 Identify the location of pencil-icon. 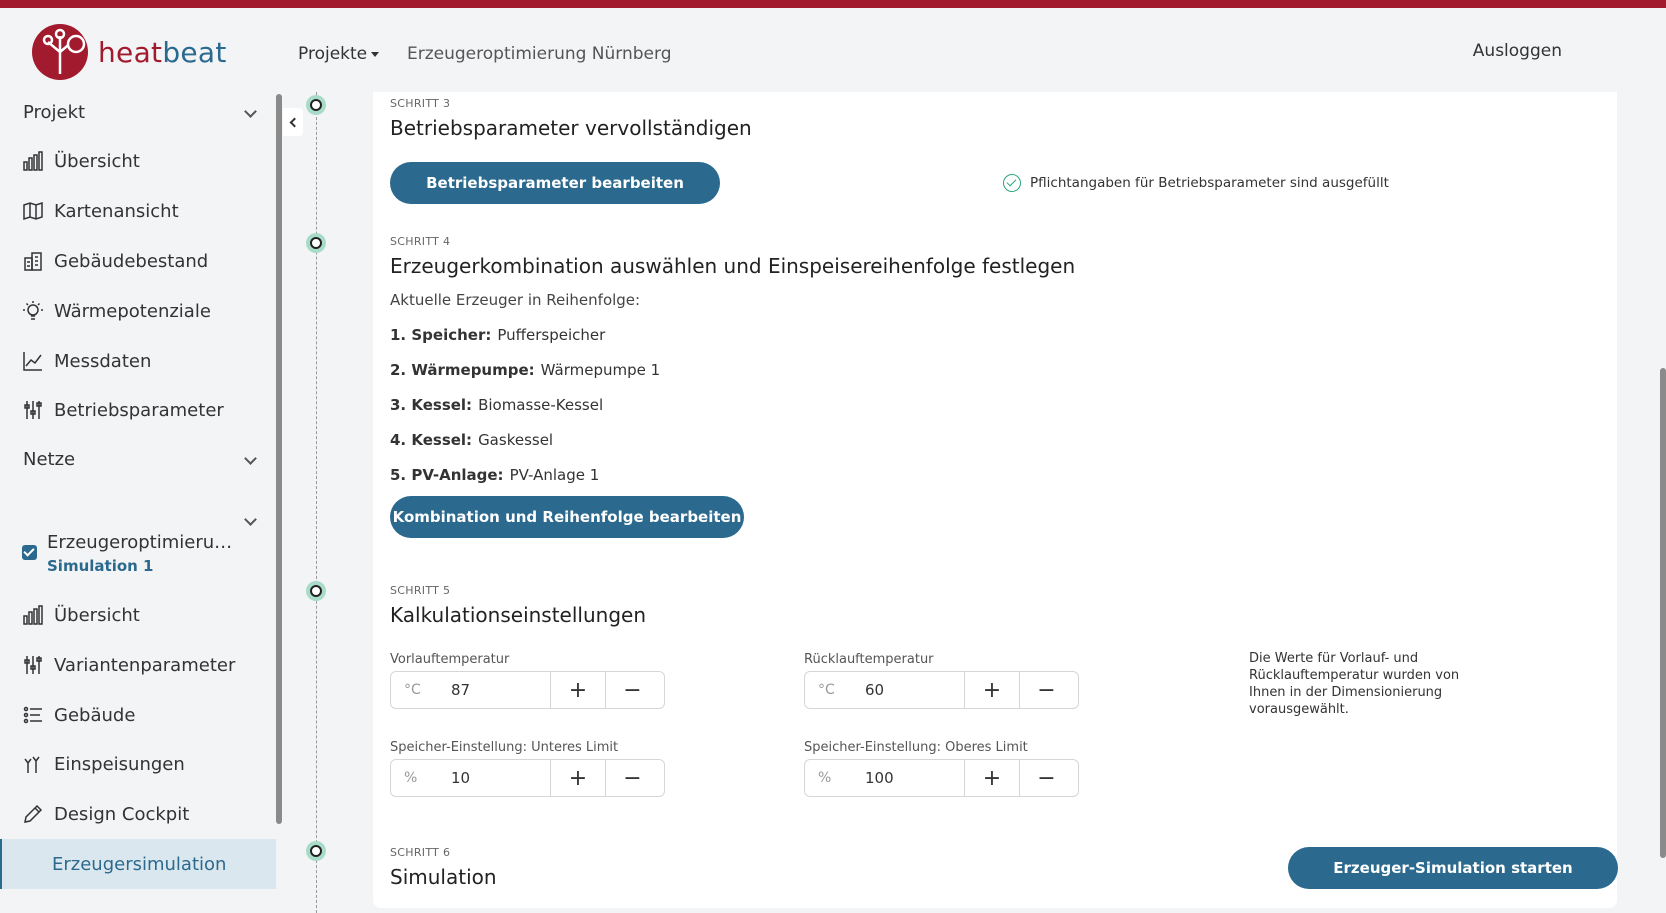
(33, 814).